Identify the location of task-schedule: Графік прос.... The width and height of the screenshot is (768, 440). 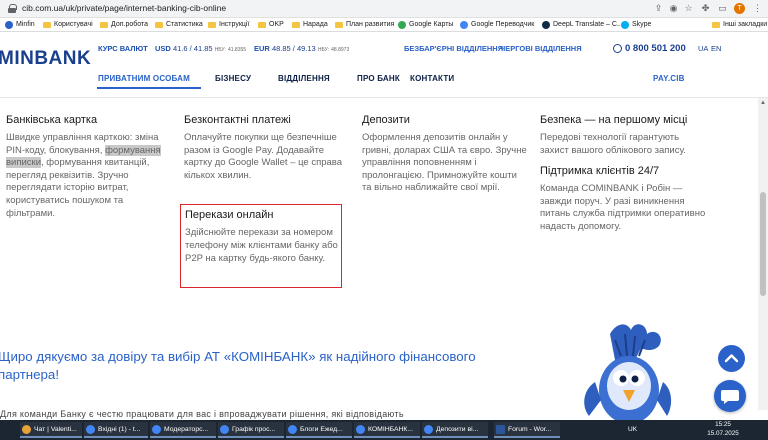
(251, 430).